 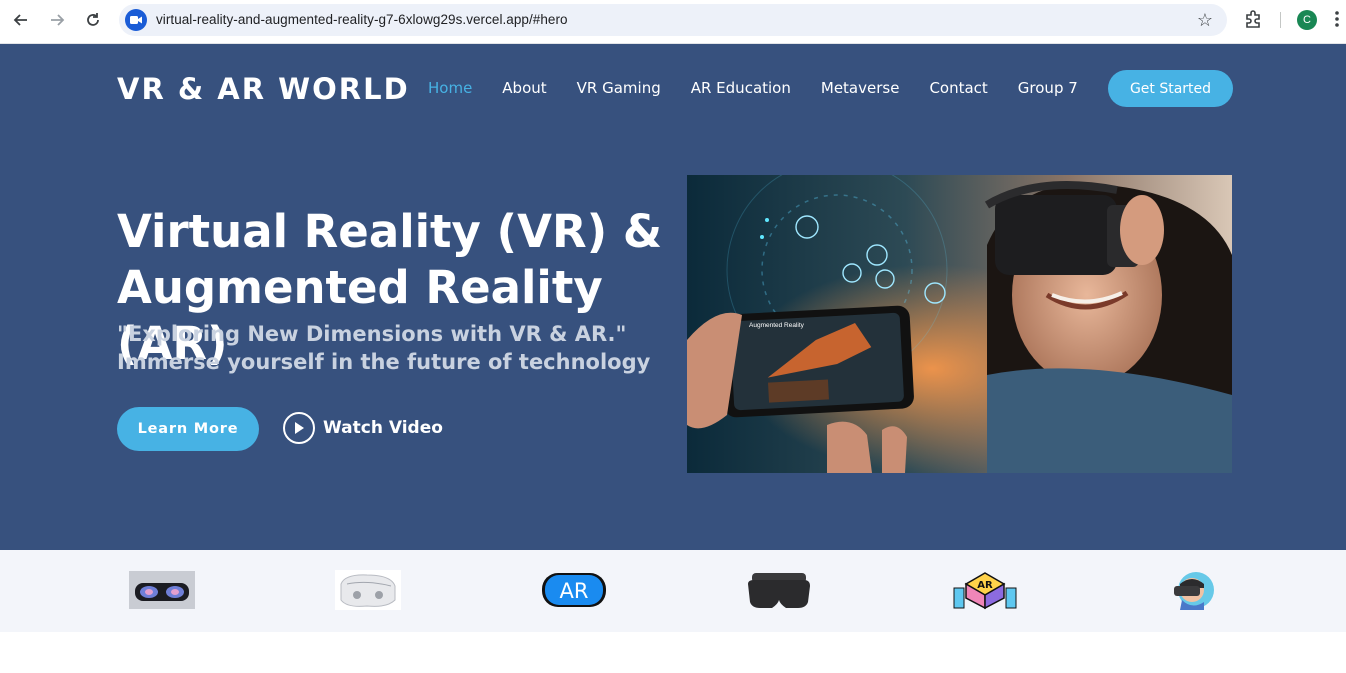 I want to click on white-vr-headset-logo, so click(x=368, y=590).